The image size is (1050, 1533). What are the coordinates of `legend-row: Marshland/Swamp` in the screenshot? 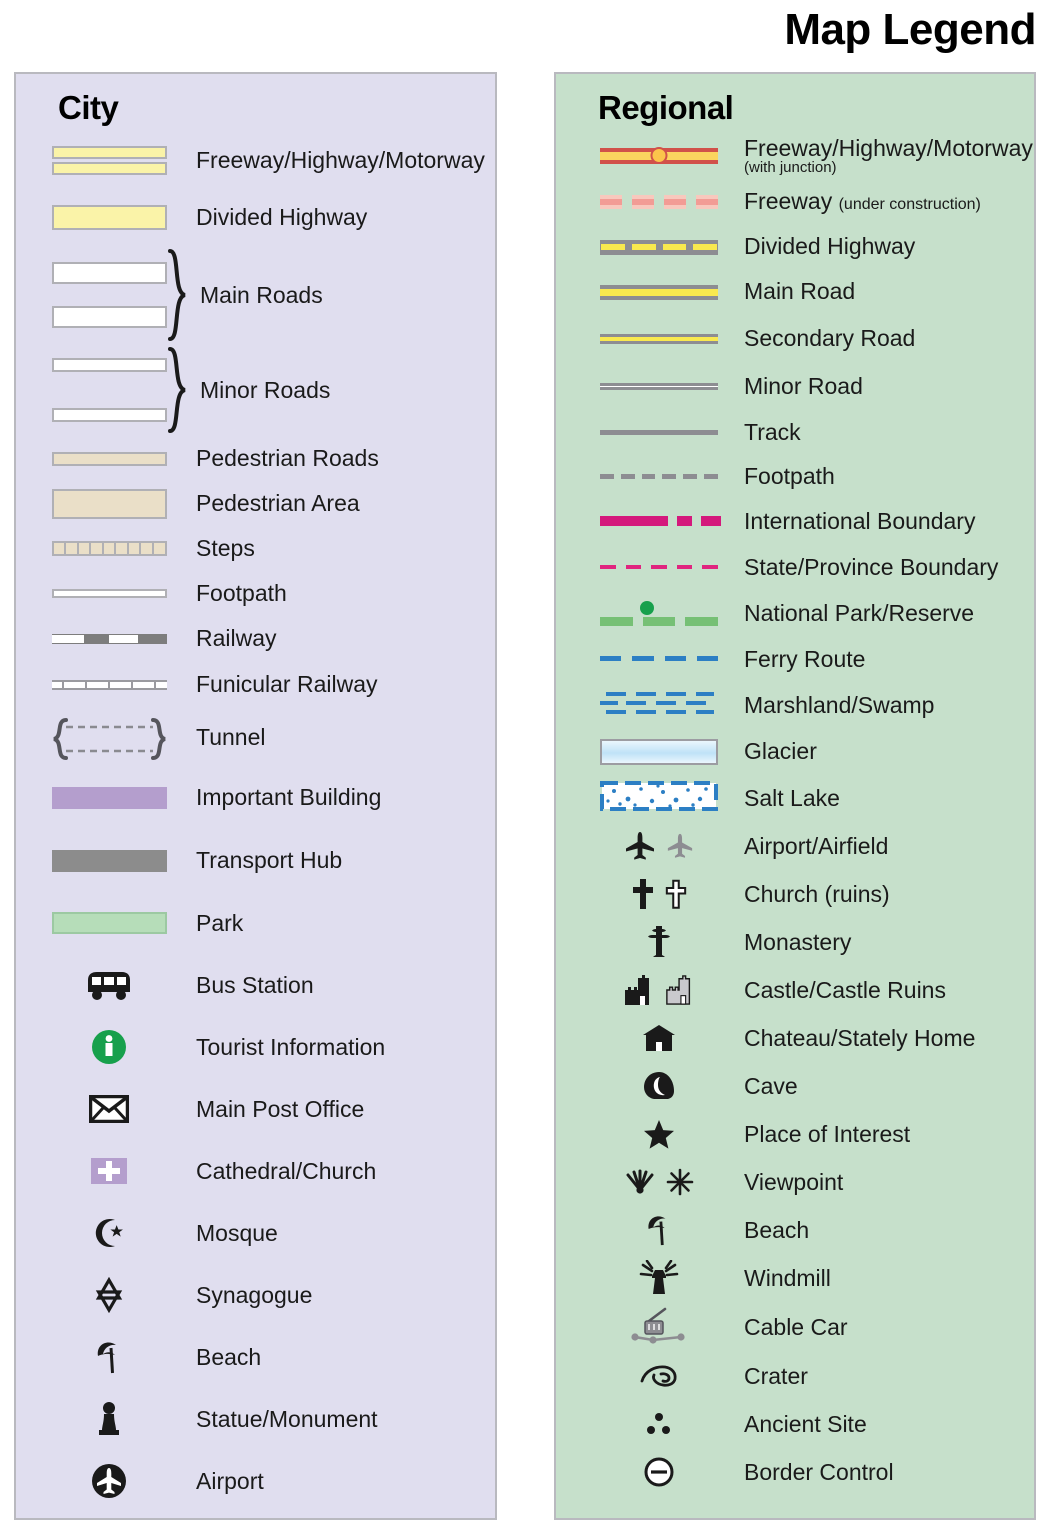 It's located at (795, 705).